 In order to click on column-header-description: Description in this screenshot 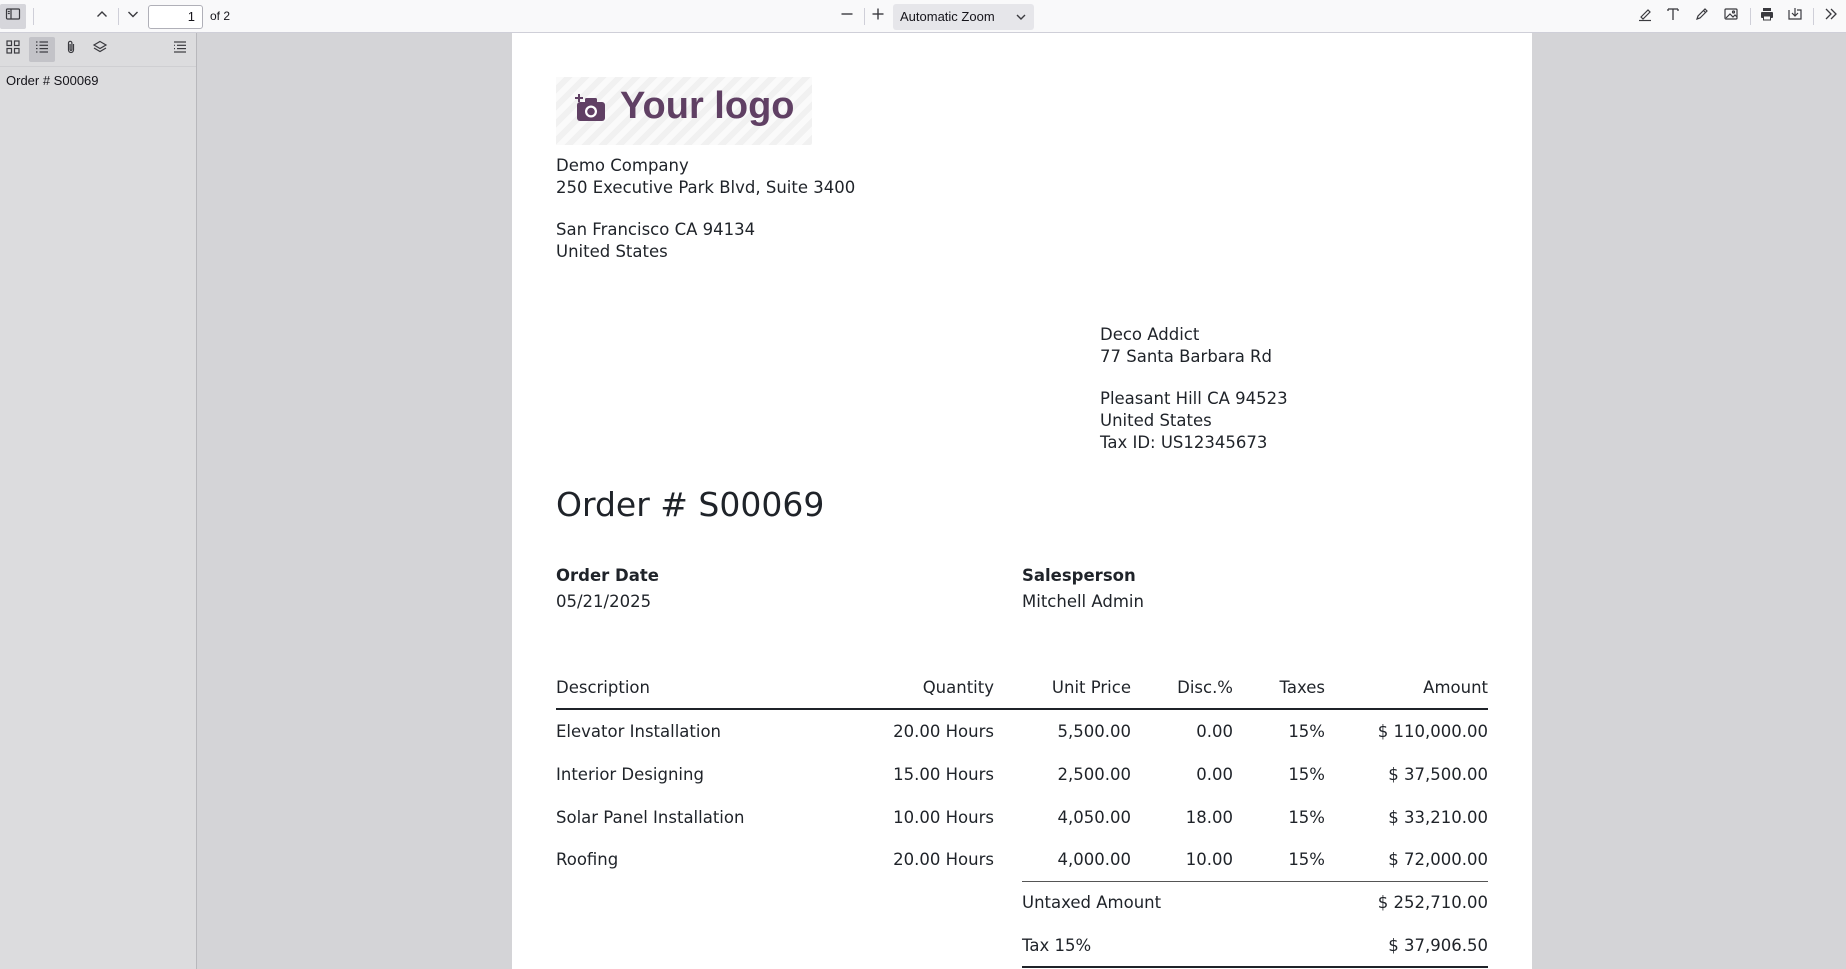, I will do `click(603, 687)`.